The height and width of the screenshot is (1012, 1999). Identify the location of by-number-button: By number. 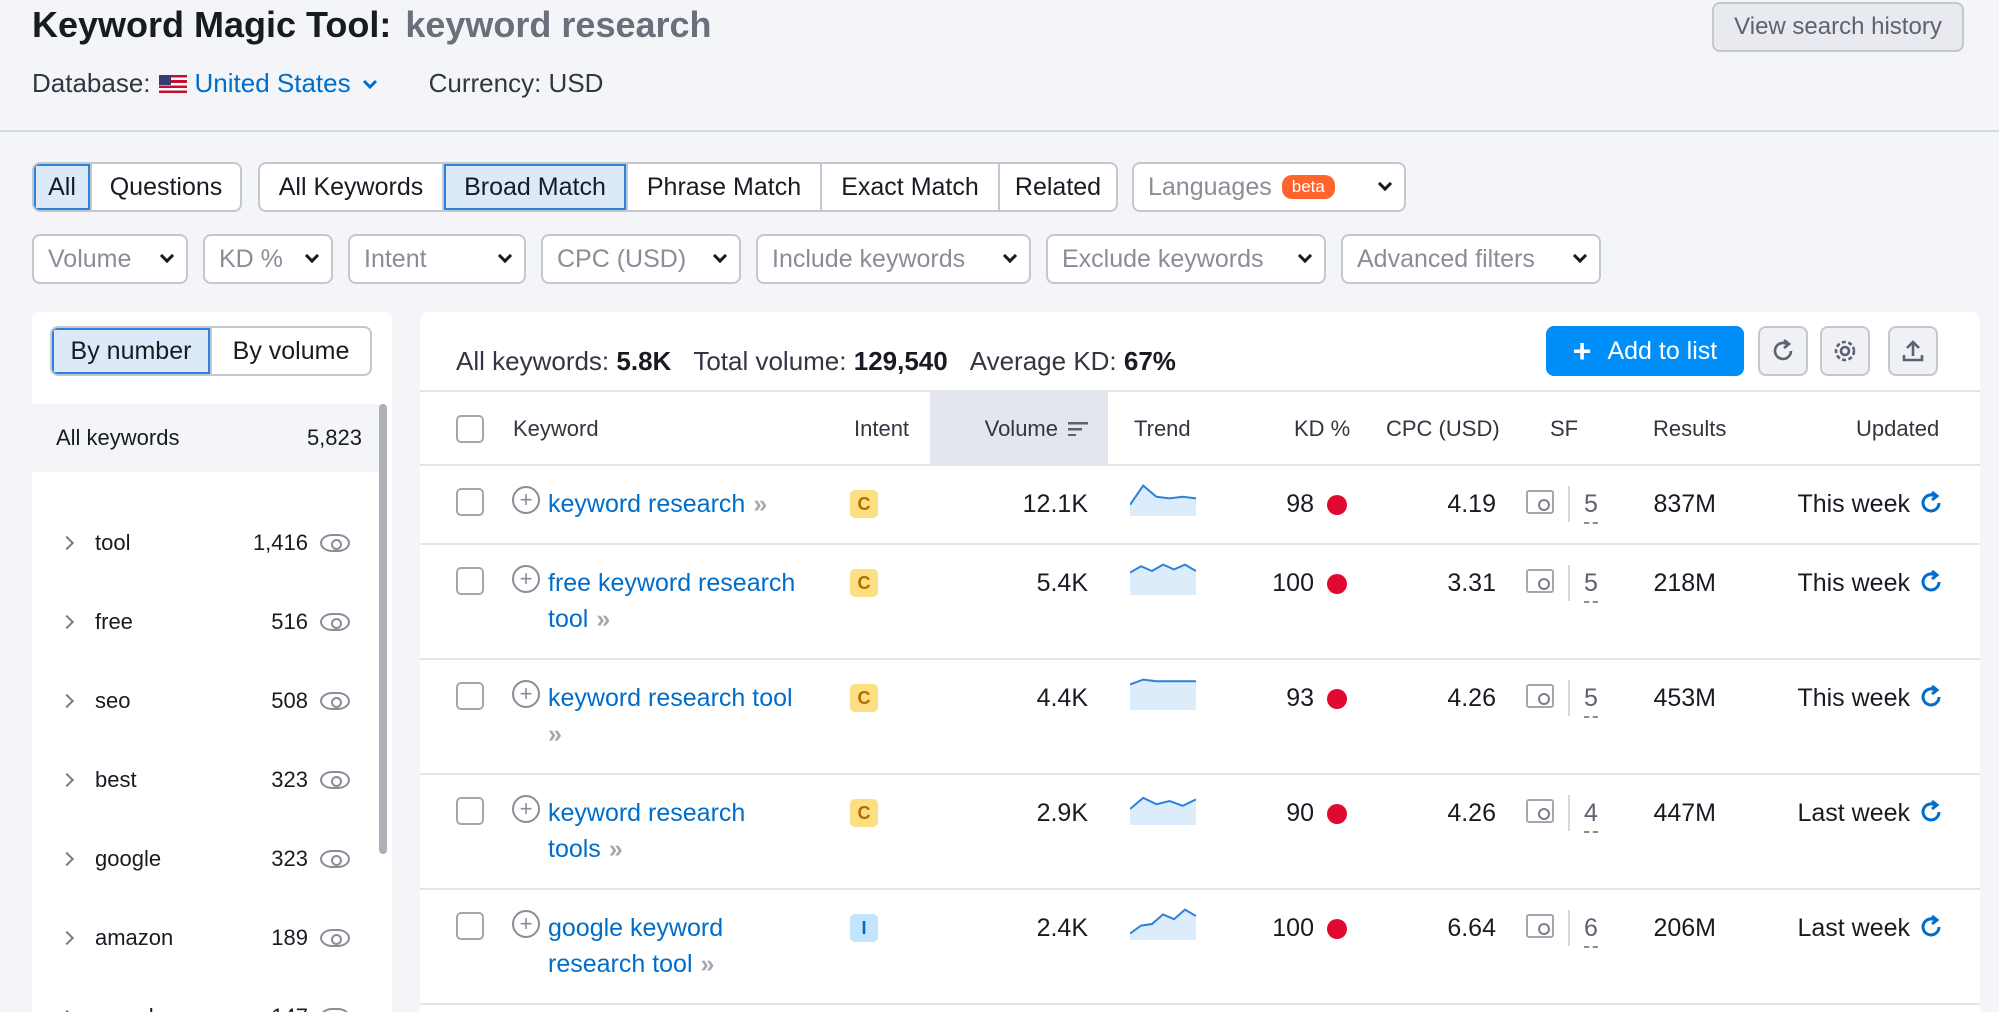
(132, 351).